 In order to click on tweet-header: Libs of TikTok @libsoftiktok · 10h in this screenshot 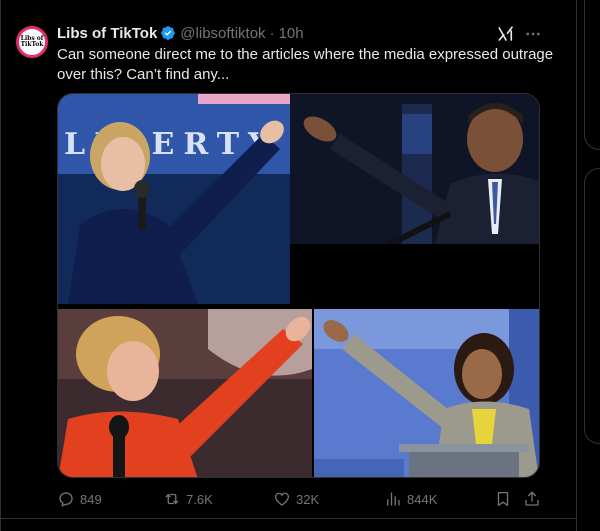, I will do `click(180, 33)`.